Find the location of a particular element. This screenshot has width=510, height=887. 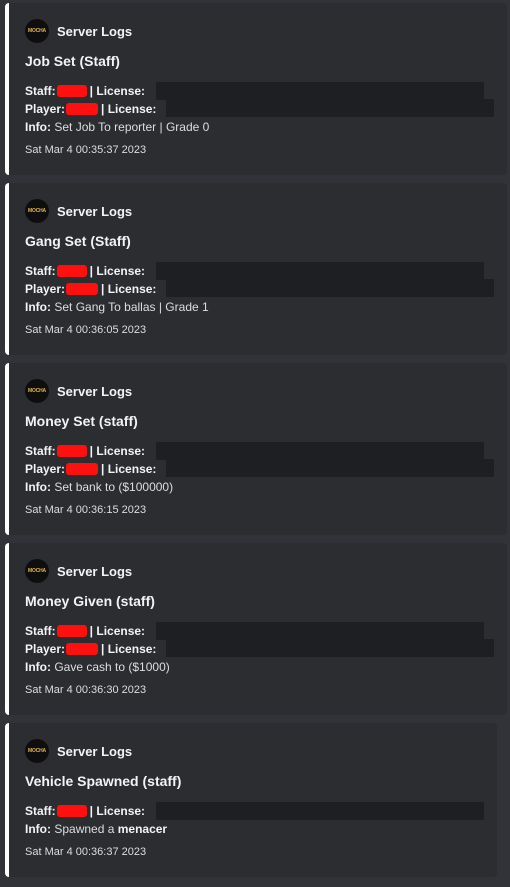

info-line: Info: Spawned a menacer is located at coordinates (96, 829).